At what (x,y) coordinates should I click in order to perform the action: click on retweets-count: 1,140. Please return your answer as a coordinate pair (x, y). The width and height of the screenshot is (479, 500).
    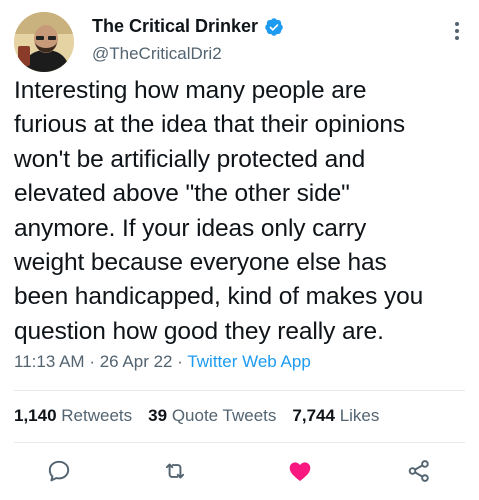
    Looking at the image, I should click on (35, 415).